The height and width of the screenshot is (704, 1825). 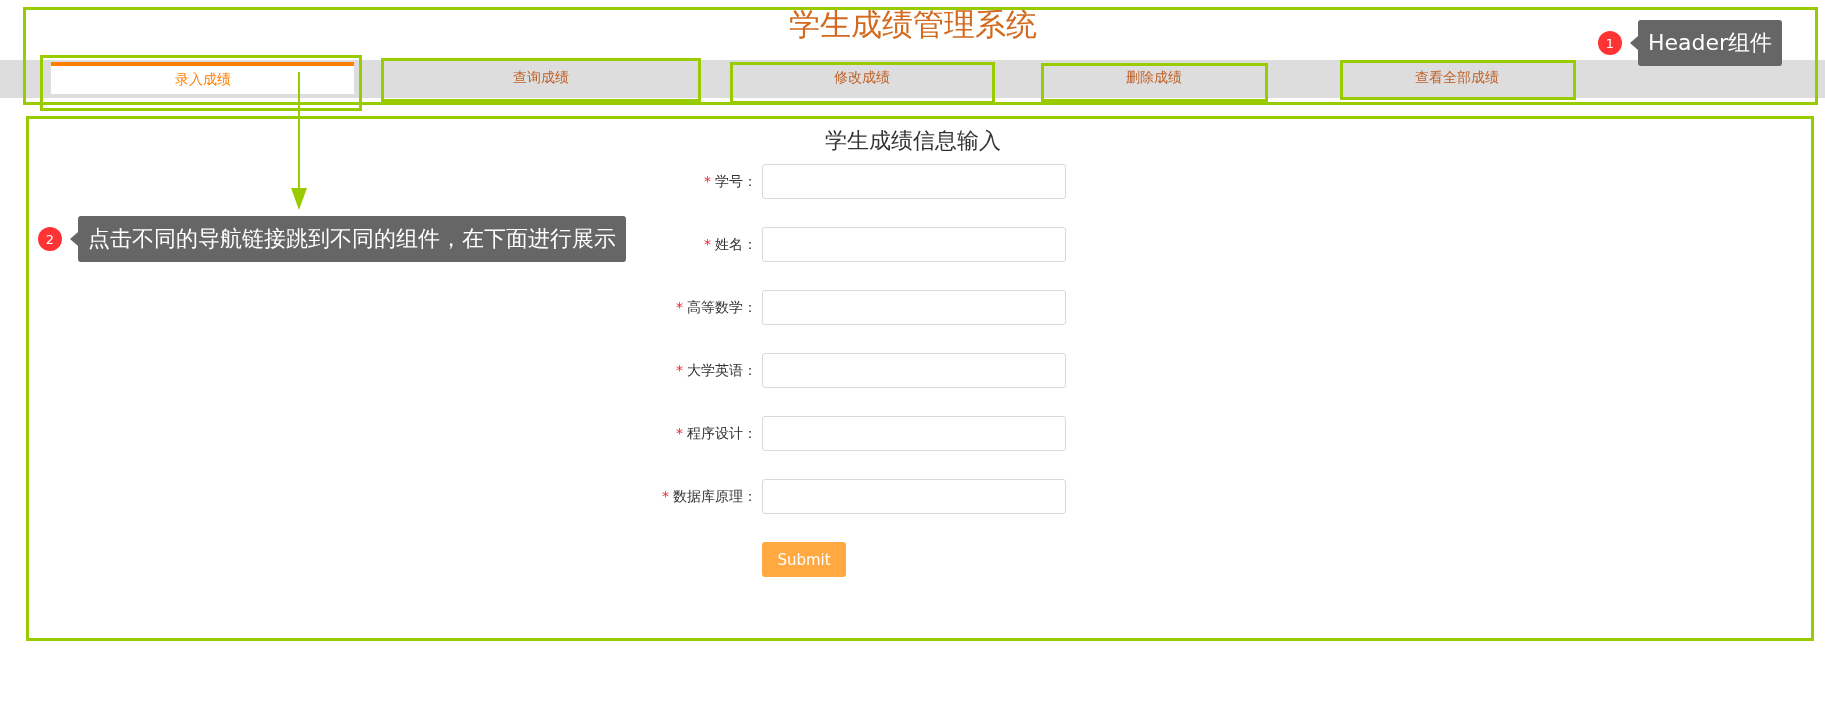 What do you see at coordinates (1710, 43) in the screenshot?
I see `callout-text: Header组件` at bounding box center [1710, 43].